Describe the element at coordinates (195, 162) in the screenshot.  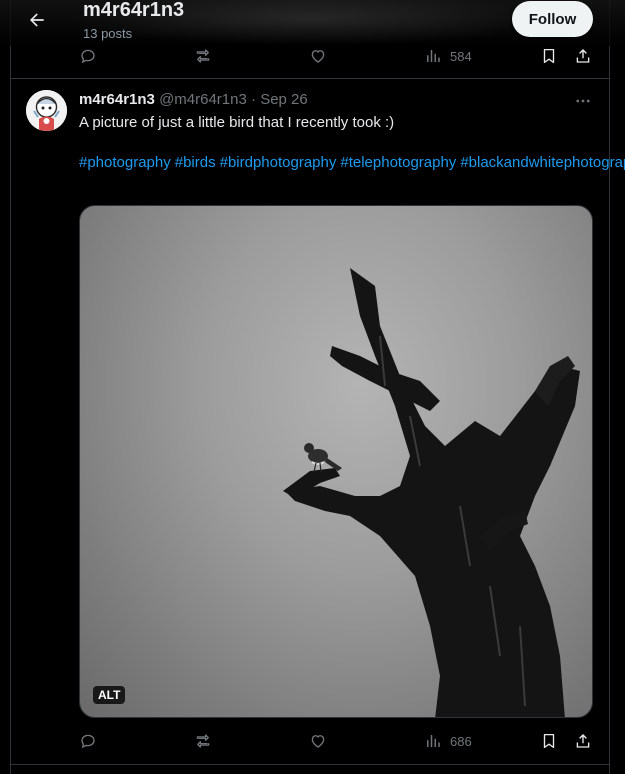
I see `hashtag-link: #birds` at that location.